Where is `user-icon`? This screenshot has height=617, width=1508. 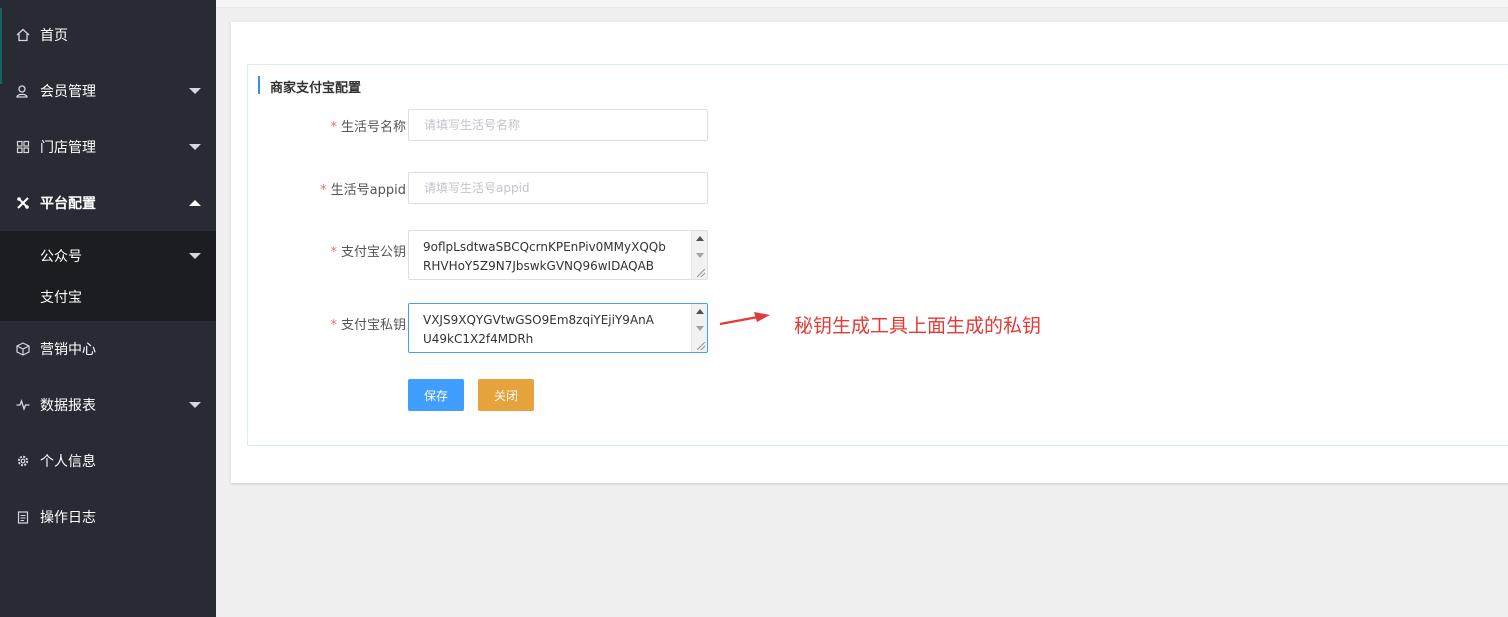
user-icon is located at coordinates (23, 91).